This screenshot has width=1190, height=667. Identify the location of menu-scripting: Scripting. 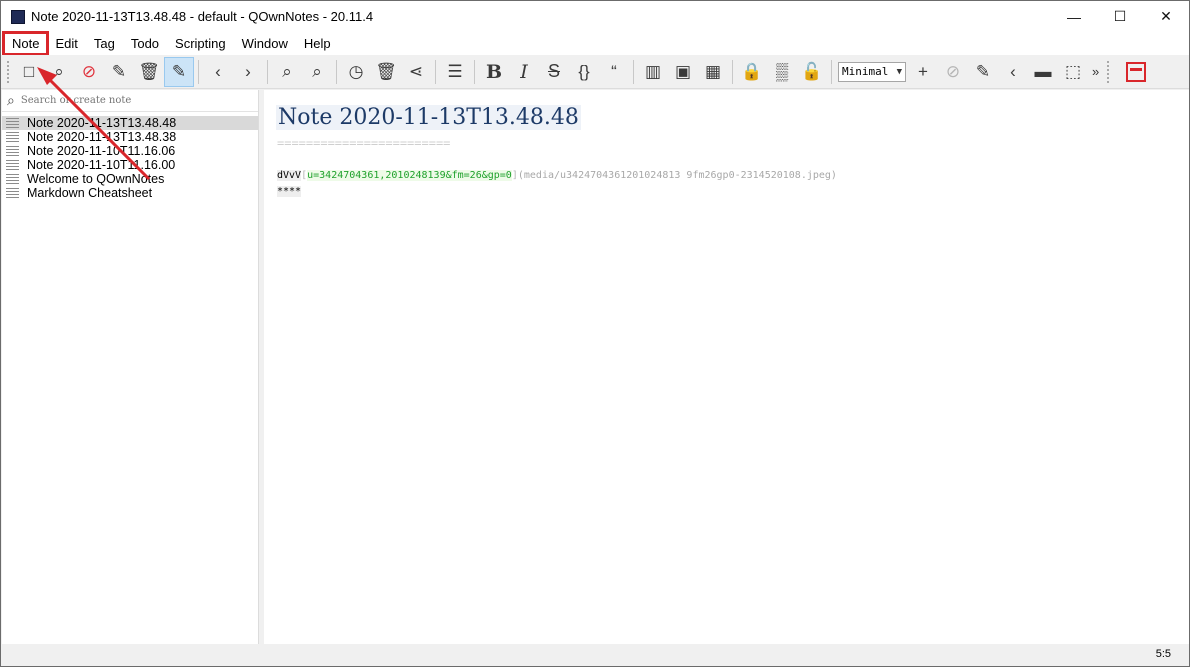
(200, 43).